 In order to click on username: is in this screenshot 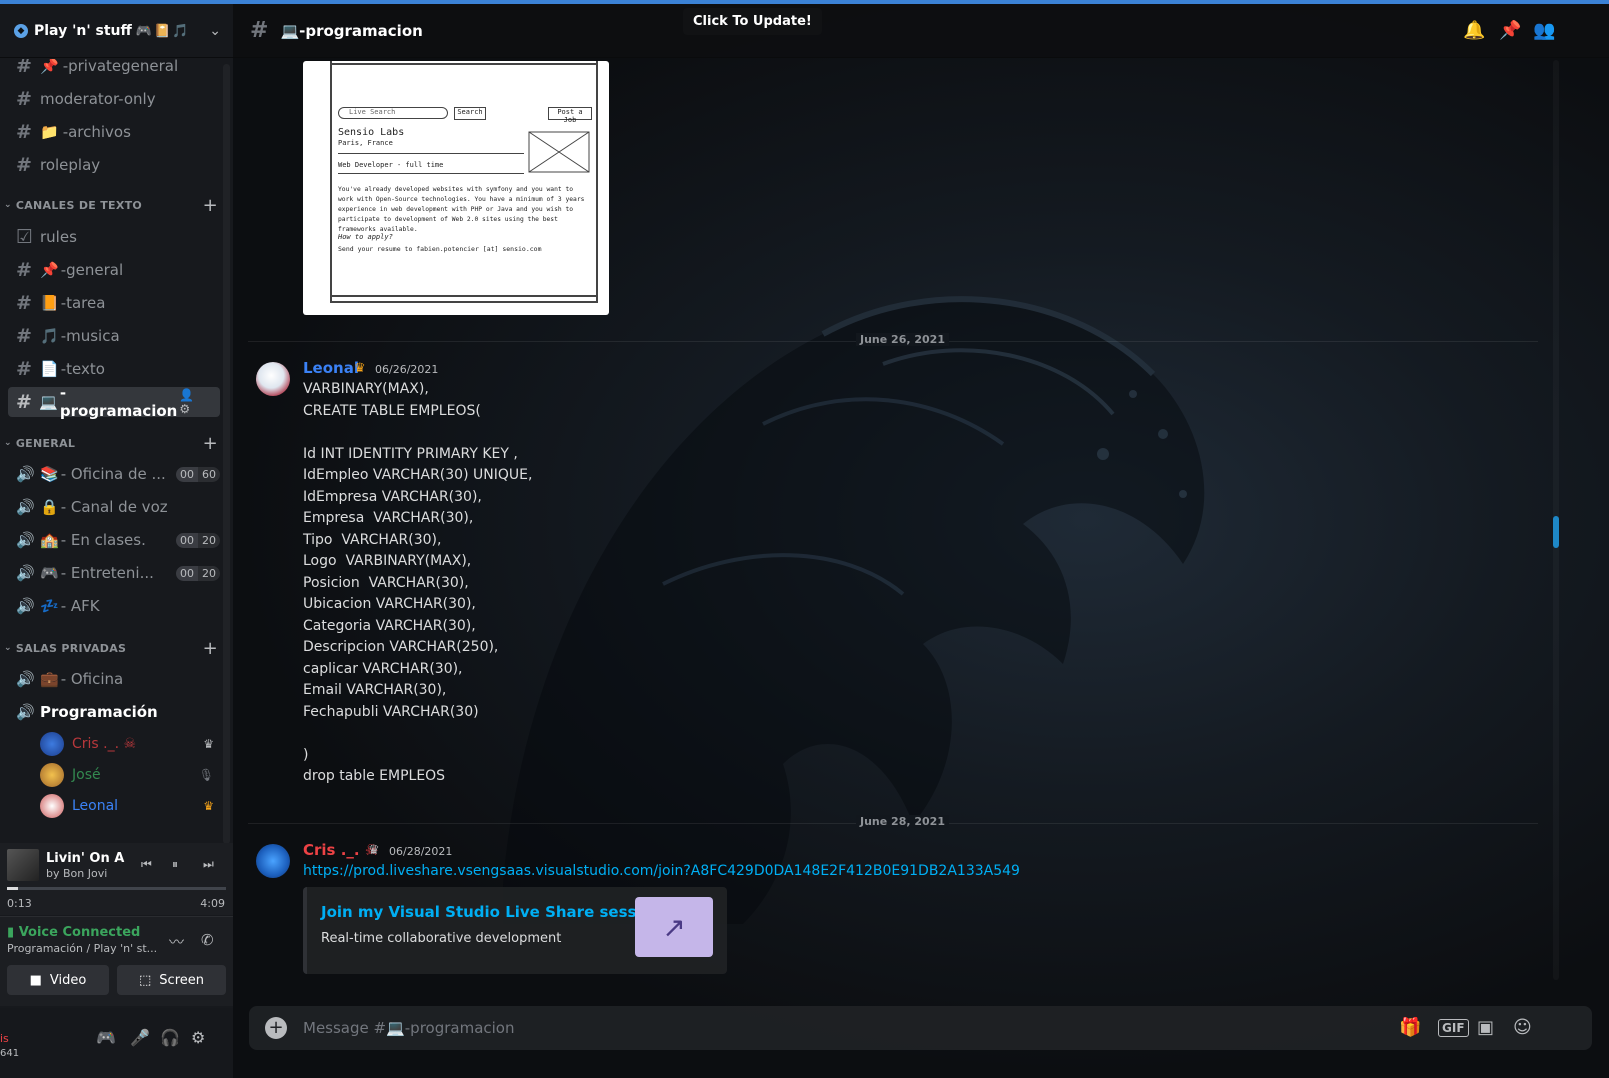, I will do `click(4, 1038)`.